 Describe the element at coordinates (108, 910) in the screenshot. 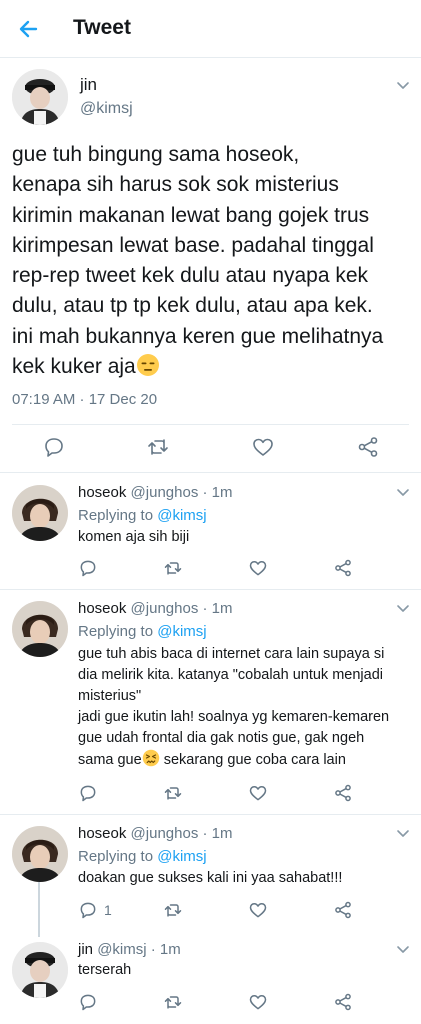

I see `reply-count: 1` at that location.